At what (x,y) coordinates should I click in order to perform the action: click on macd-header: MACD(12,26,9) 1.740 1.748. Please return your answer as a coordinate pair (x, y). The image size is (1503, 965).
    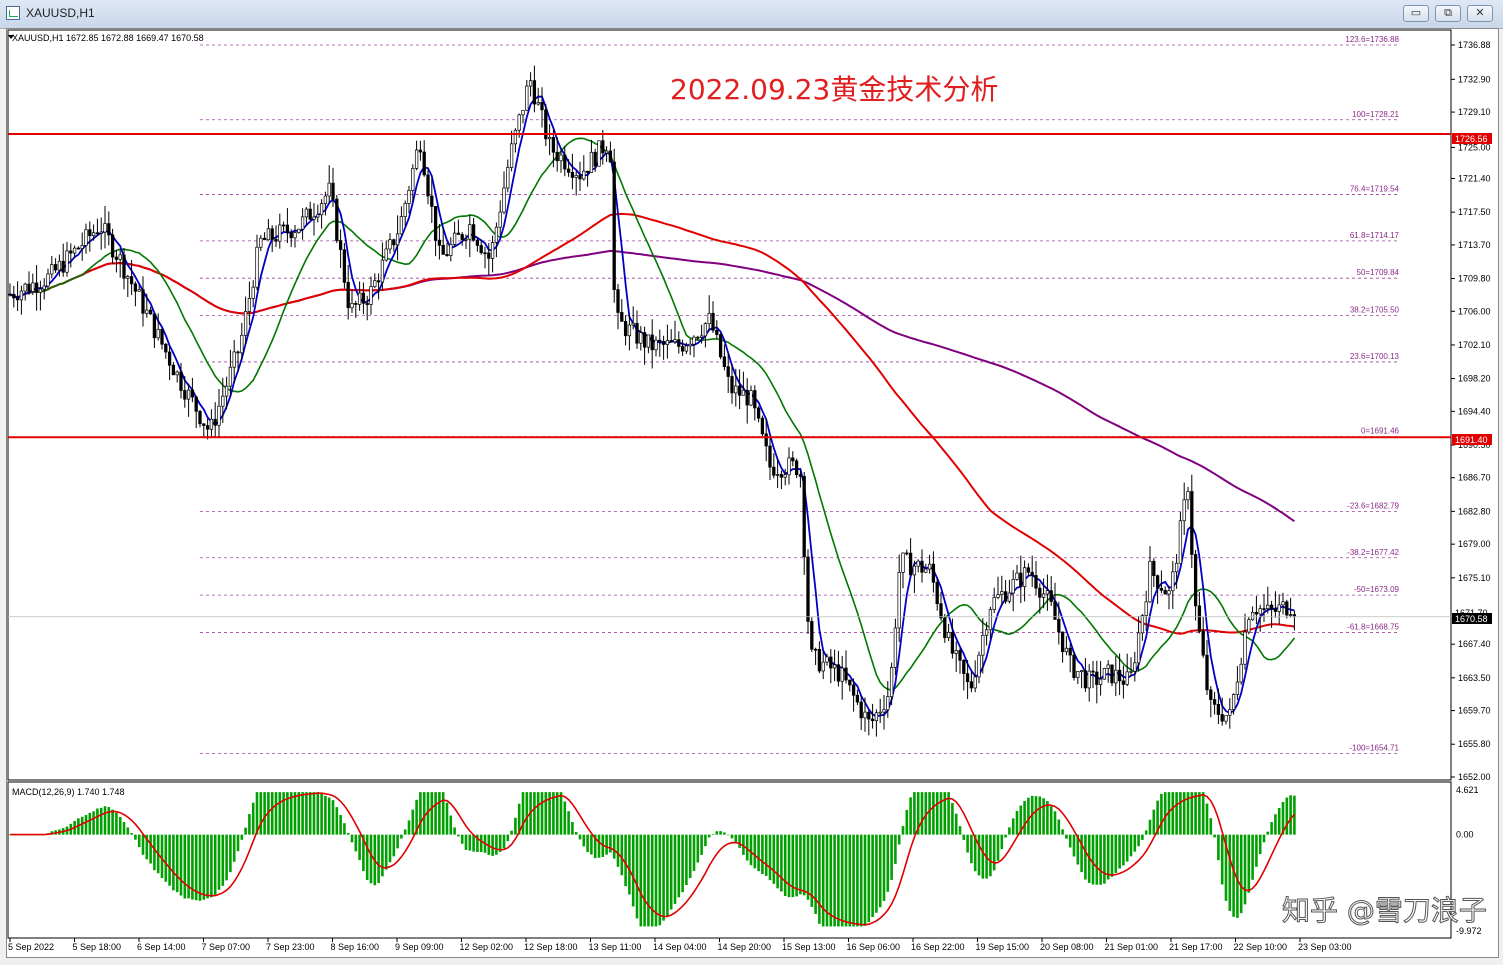
    Looking at the image, I should click on (68, 792).